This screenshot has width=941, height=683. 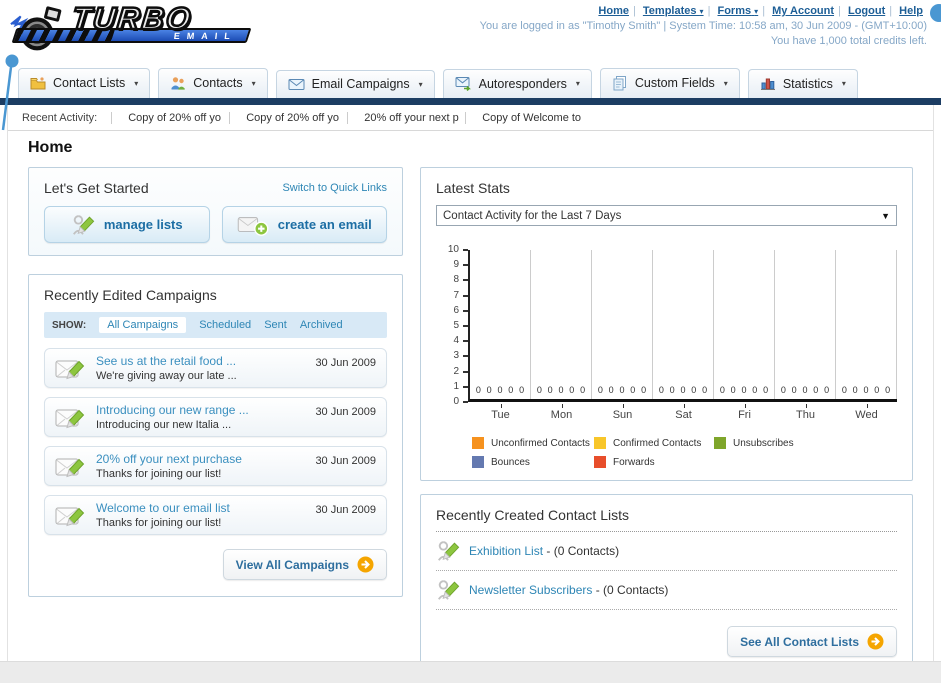 I want to click on header-link-templates: Templates ▾, so click(x=673, y=11).